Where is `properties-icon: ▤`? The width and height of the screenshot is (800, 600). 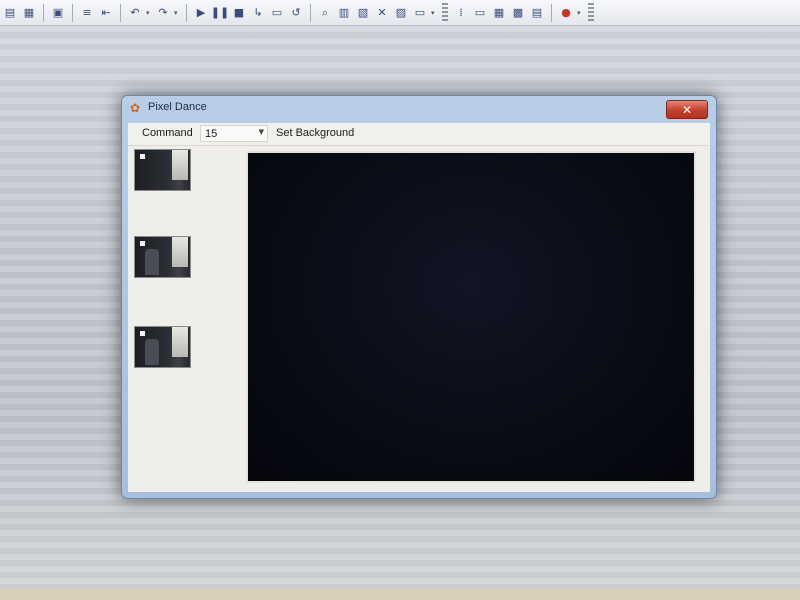 properties-icon: ▤ is located at coordinates (10, 13).